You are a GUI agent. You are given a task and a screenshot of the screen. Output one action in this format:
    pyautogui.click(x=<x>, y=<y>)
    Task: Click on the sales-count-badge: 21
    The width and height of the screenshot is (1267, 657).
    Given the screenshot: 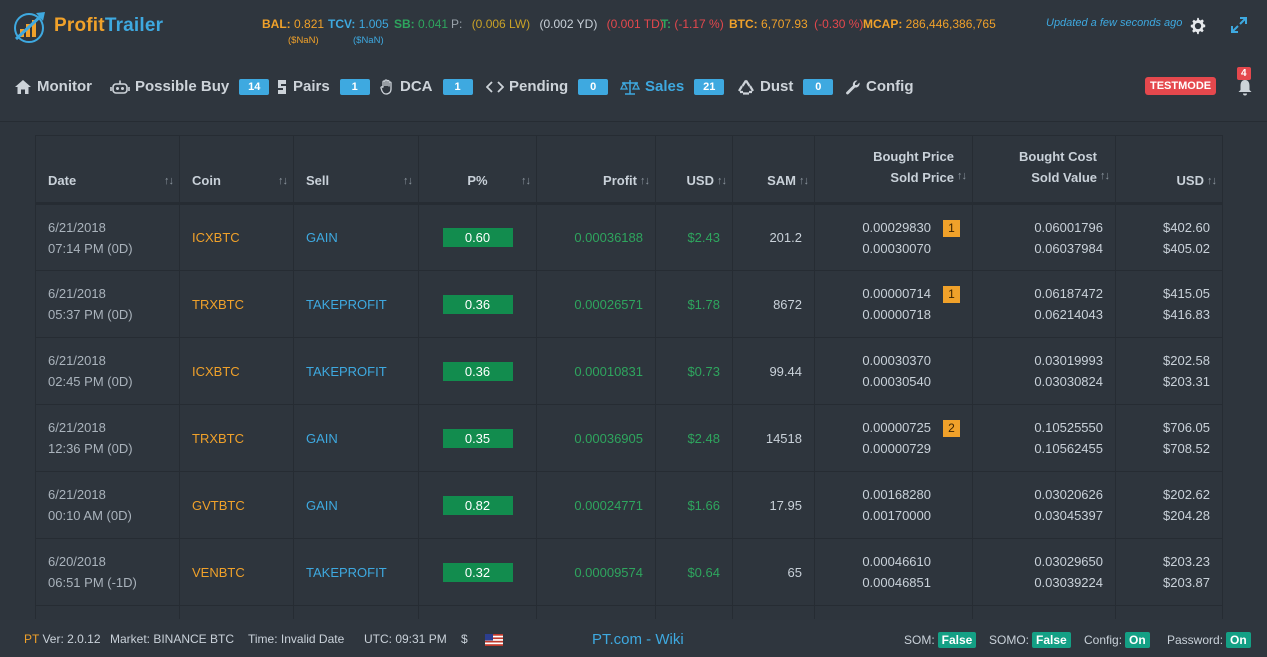 What is the action you would take?
    pyautogui.click(x=709, y=86)
    